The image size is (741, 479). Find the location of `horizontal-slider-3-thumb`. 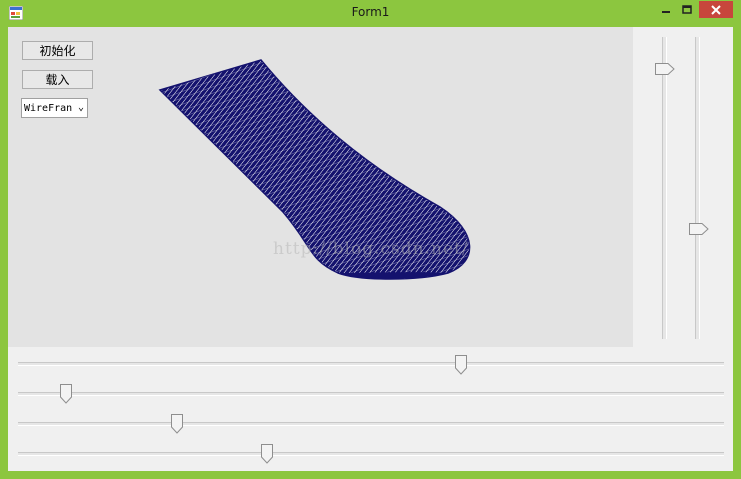

horizontal-slider-3-thumb is located at coordinates (176, 424).